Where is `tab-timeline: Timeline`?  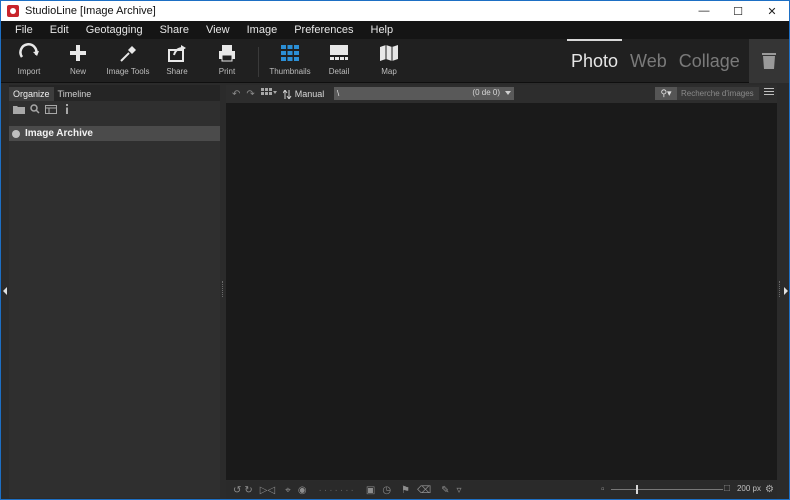
tab-timeline: Timeline is located at coordinates (75, 94).